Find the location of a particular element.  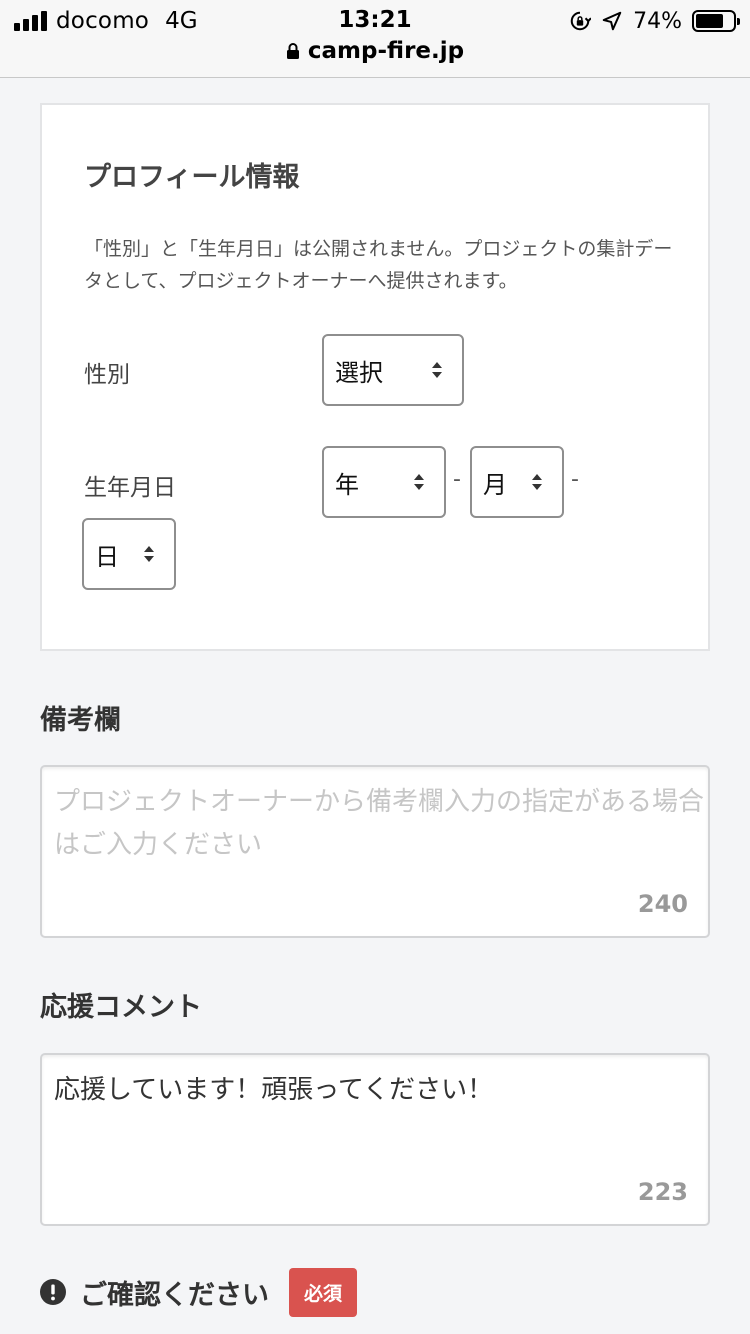

gender-label: 性別 is located at coordinates (107, 375).